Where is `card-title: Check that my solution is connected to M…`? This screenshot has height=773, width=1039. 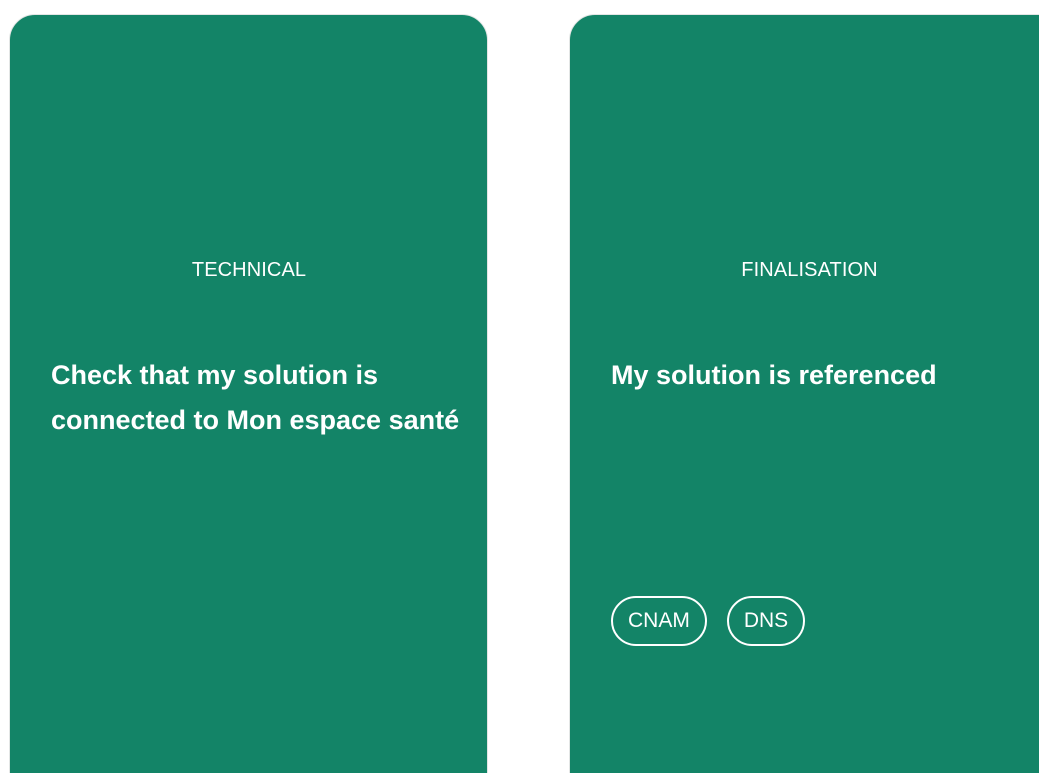 card-title: Check that my solution is connected to M… is located at coordinates (255, 397).